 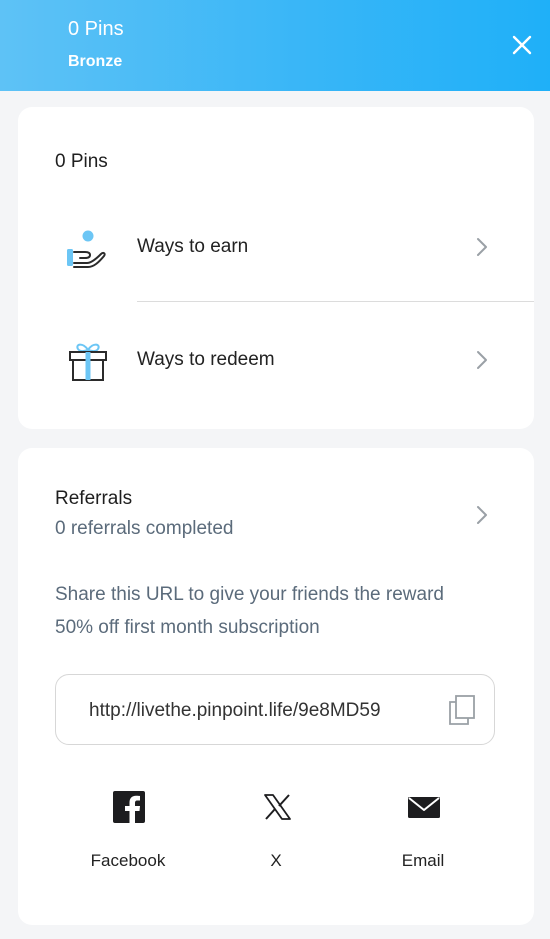 I want to click on x-icon, so click(x=277, y=807).